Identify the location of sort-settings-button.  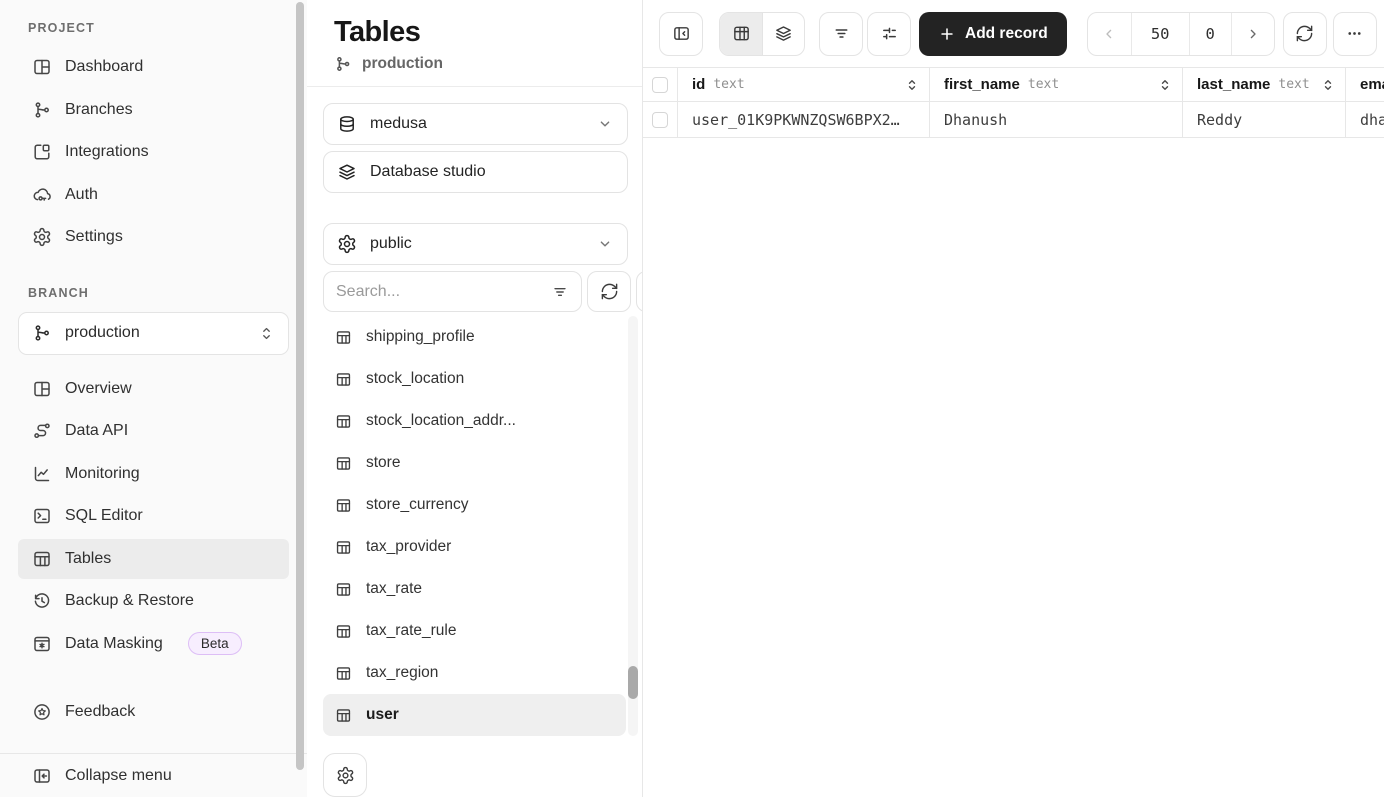
(889, 33).